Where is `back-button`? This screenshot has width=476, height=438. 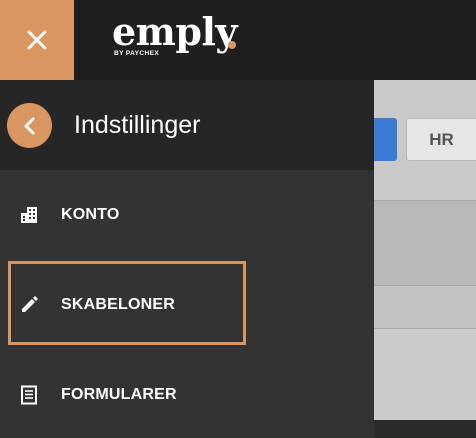
back-button is located at coordinates (29, 125).